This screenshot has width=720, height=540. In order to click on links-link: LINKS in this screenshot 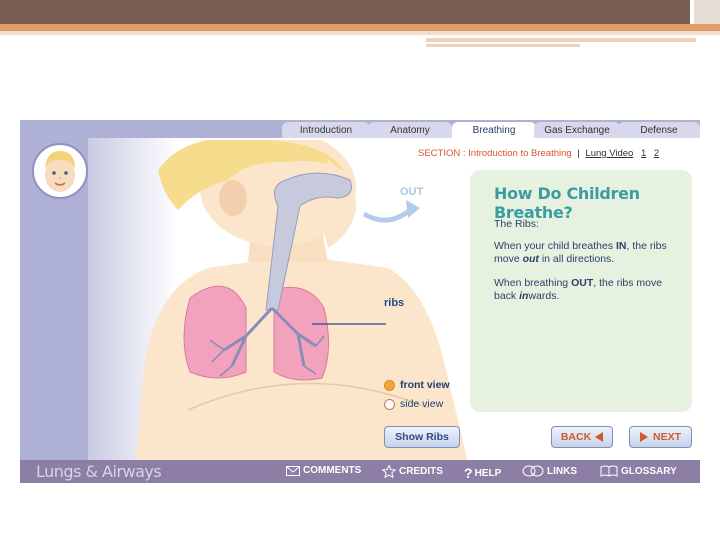, I will do `click(549, 471)`.